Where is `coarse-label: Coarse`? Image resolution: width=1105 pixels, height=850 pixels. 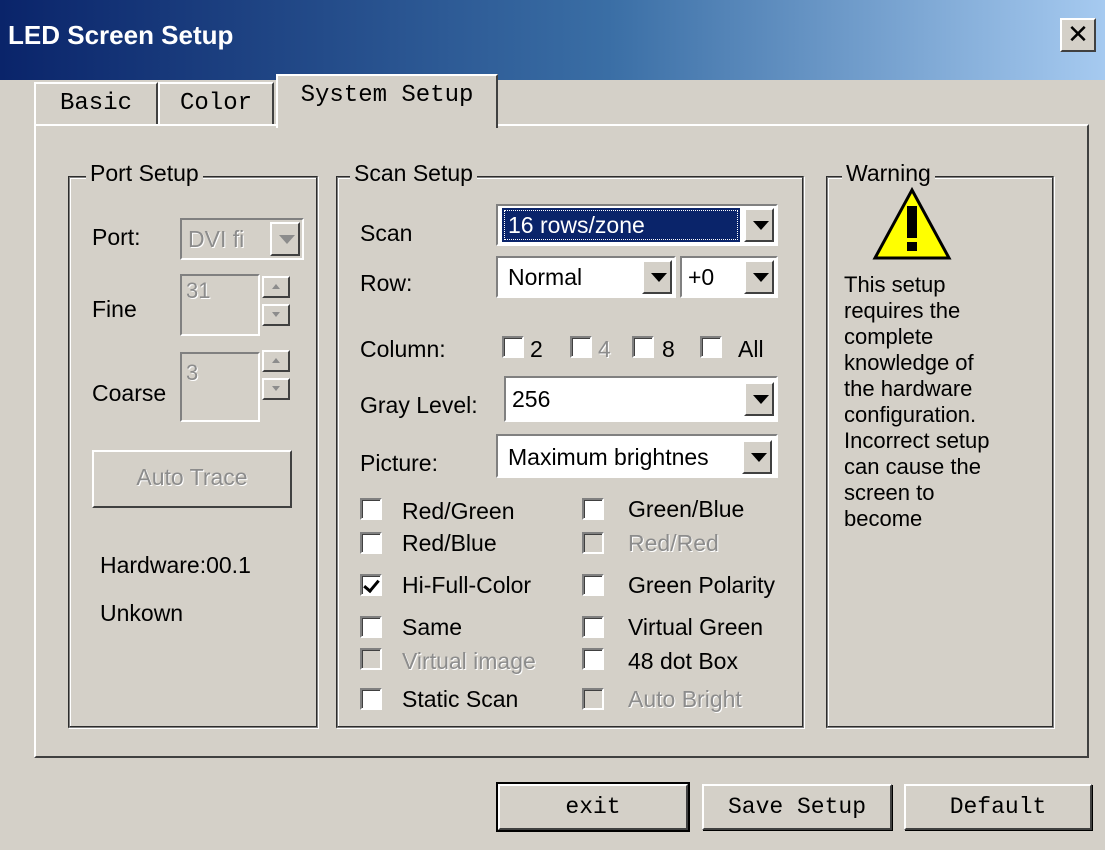
coarse-label: Coarse is located at coordinates (129, 393).